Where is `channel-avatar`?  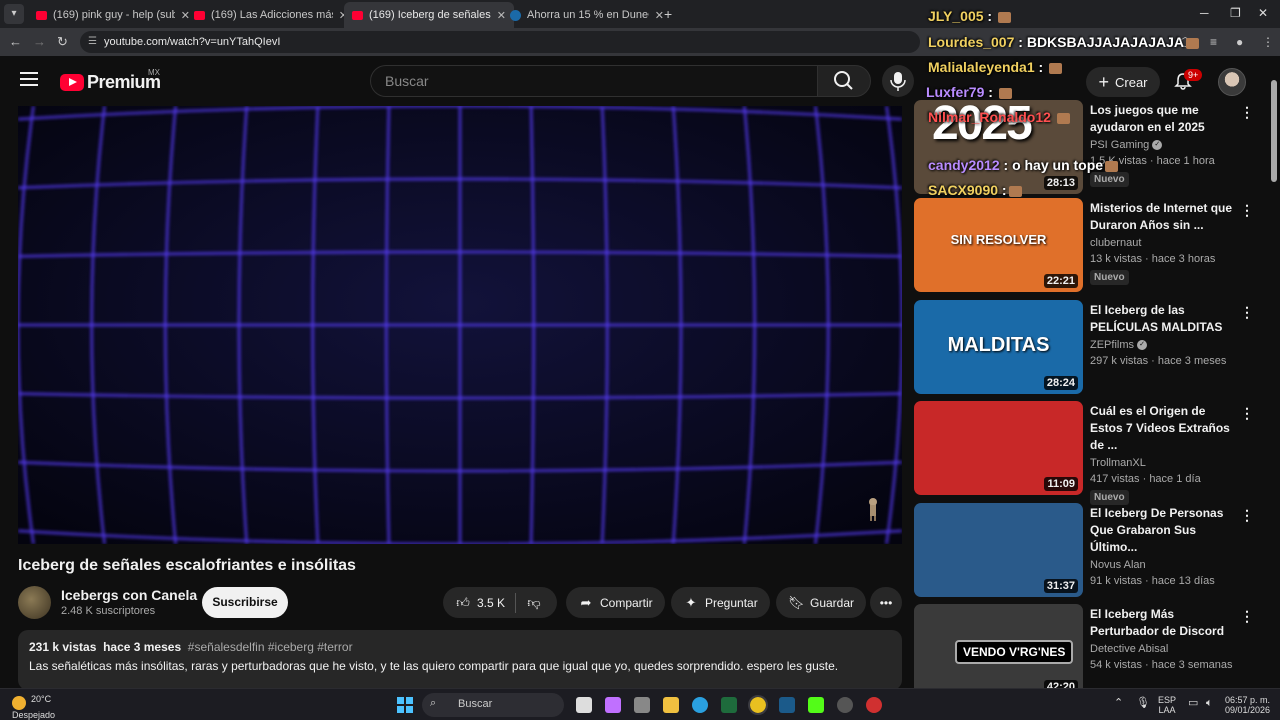
channel-avatar is located at coordinates (34, 602).